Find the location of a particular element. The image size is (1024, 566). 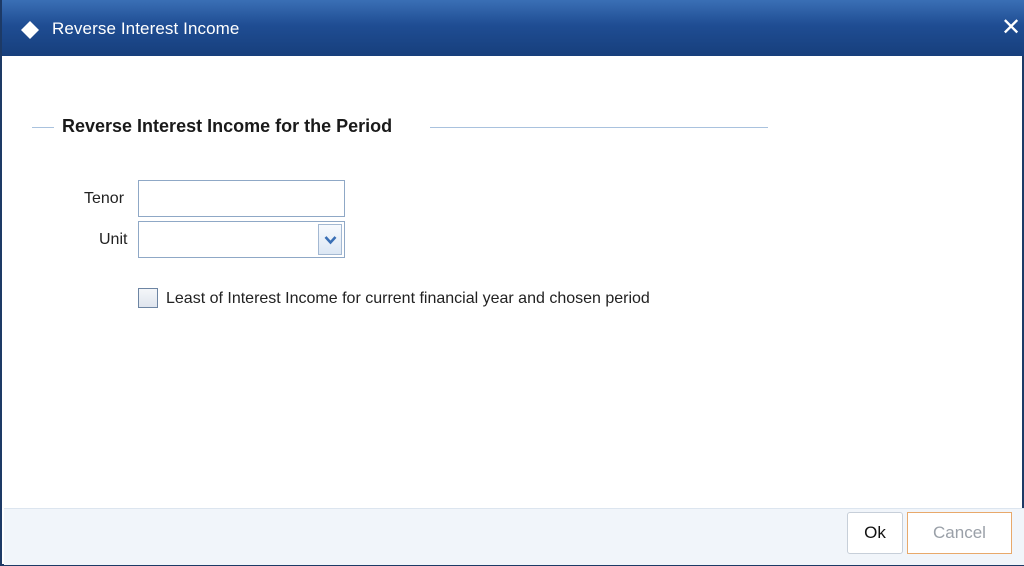

fieldset-border-left is located at coordinates (43, 127).